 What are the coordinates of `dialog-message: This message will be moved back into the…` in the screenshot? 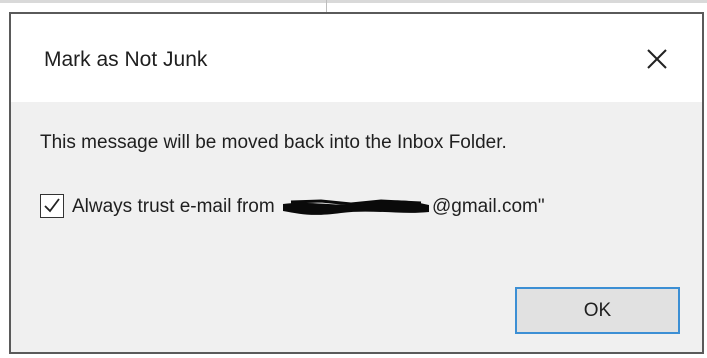 It's located at (273, 142).